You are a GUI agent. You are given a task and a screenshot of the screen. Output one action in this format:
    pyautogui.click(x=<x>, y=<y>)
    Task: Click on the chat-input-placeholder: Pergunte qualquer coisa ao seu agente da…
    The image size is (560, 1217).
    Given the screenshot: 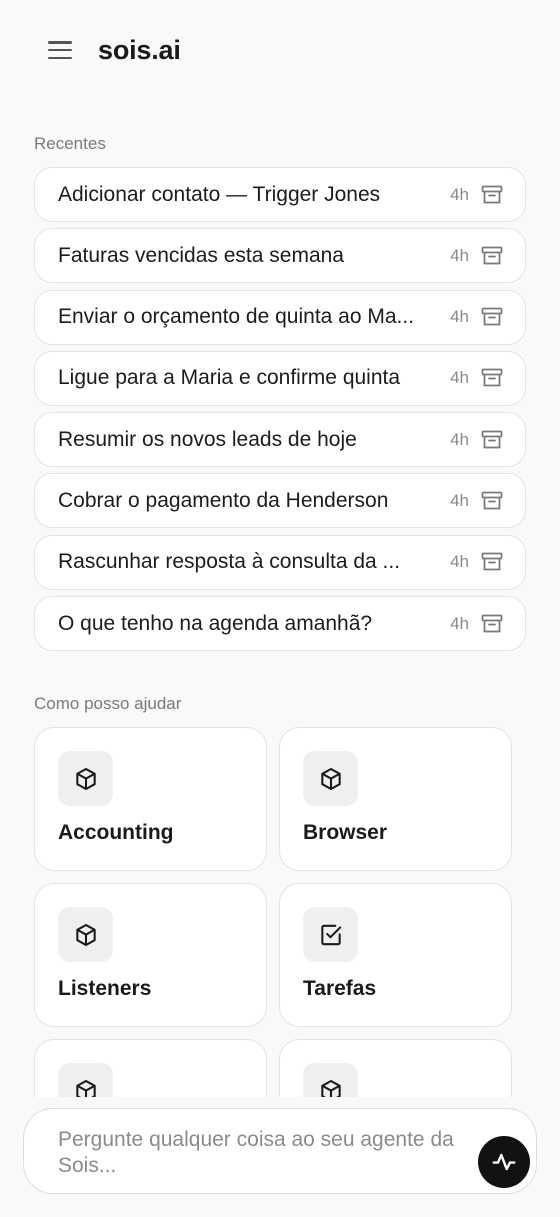 What is the action you would take?
    pyautogui.click(x=256, y=1152)
    